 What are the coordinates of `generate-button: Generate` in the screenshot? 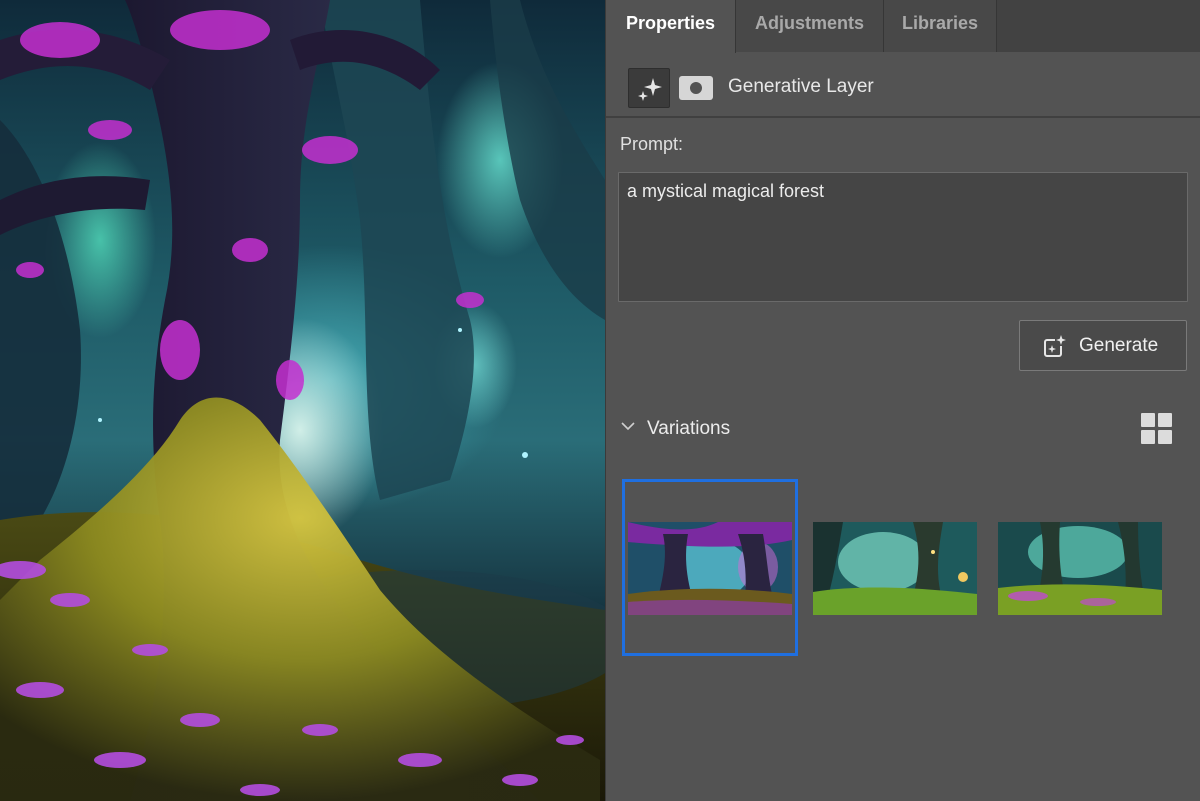 It's located at (1103, 345).